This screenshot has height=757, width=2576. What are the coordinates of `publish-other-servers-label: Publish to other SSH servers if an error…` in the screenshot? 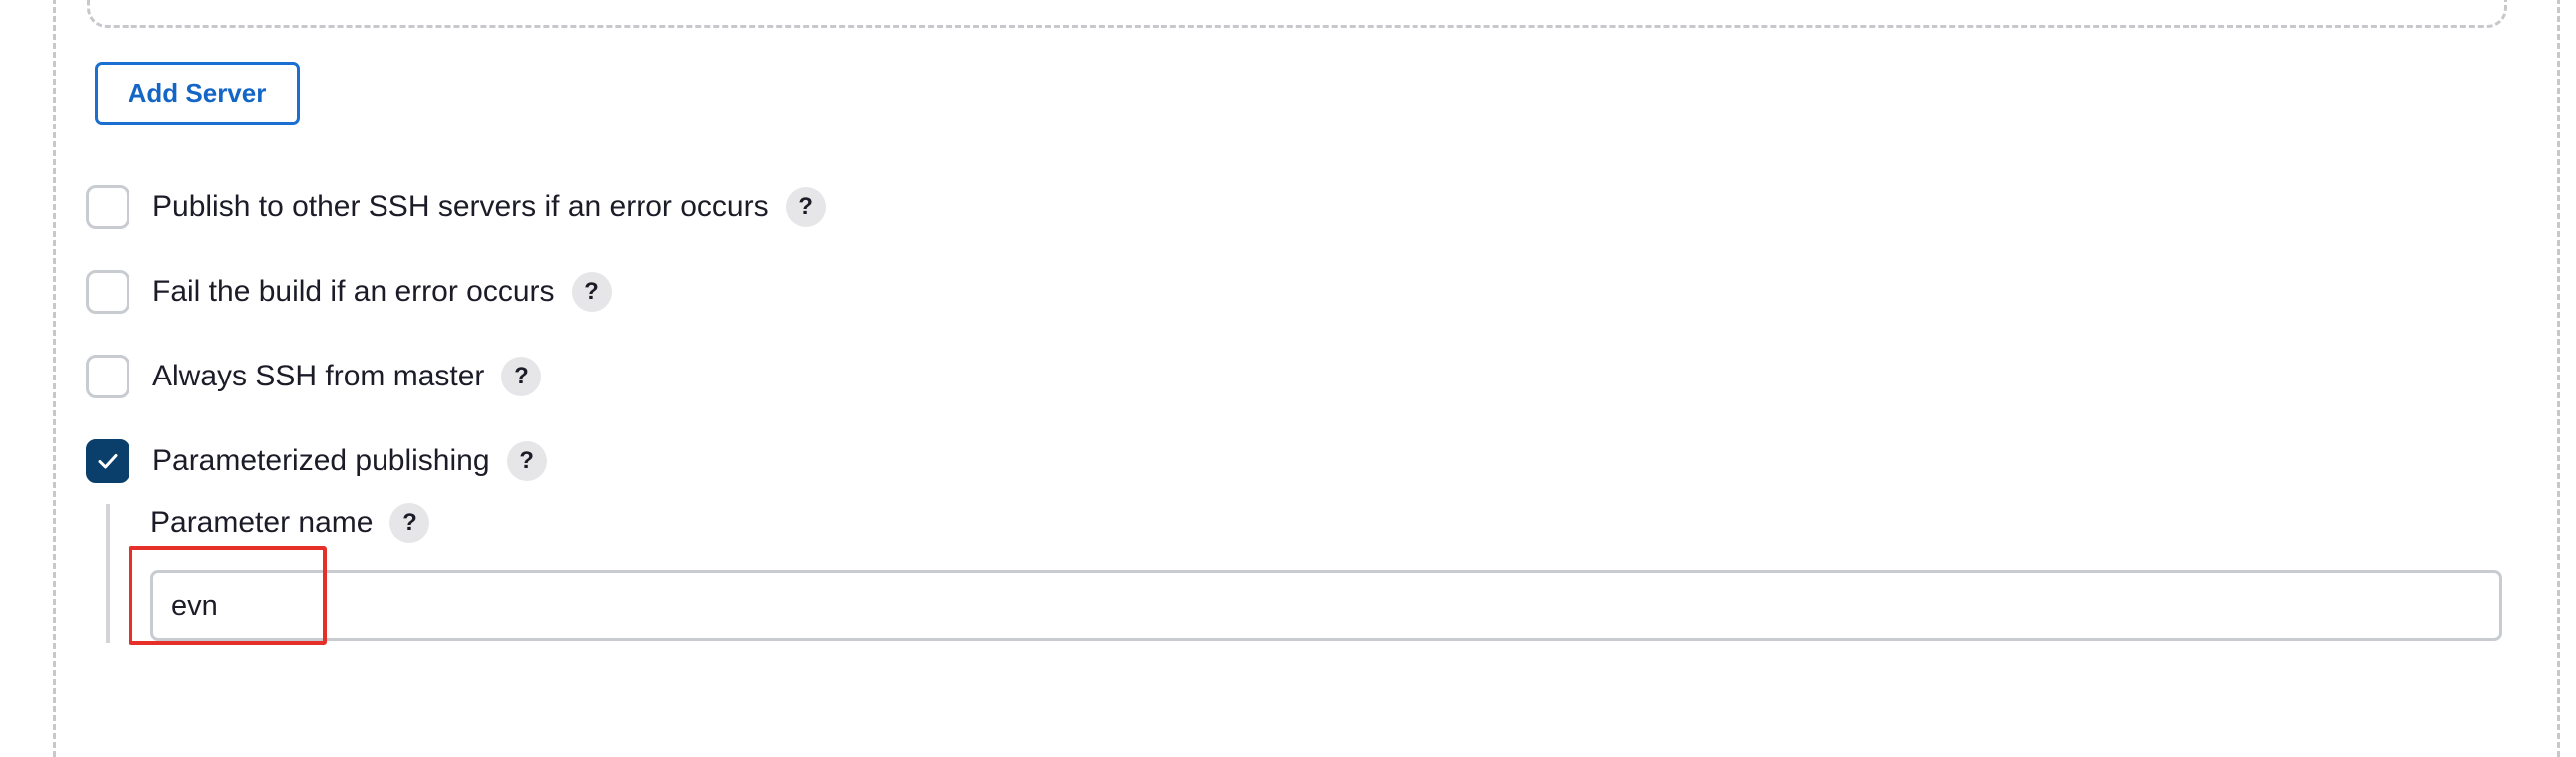 It's located at (460, 206).